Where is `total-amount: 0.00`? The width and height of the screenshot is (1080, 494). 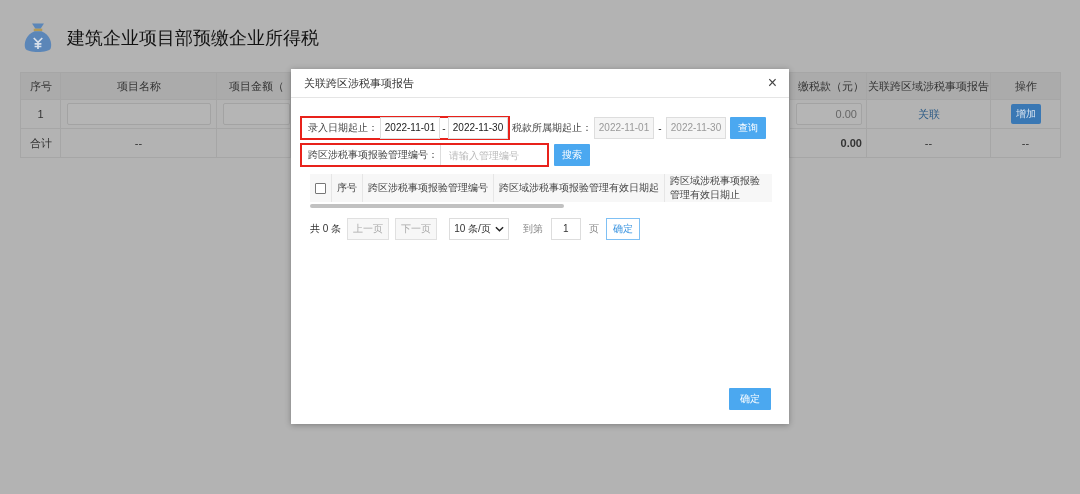
total-amount: 0.00 is located at coordinates (851, 143).